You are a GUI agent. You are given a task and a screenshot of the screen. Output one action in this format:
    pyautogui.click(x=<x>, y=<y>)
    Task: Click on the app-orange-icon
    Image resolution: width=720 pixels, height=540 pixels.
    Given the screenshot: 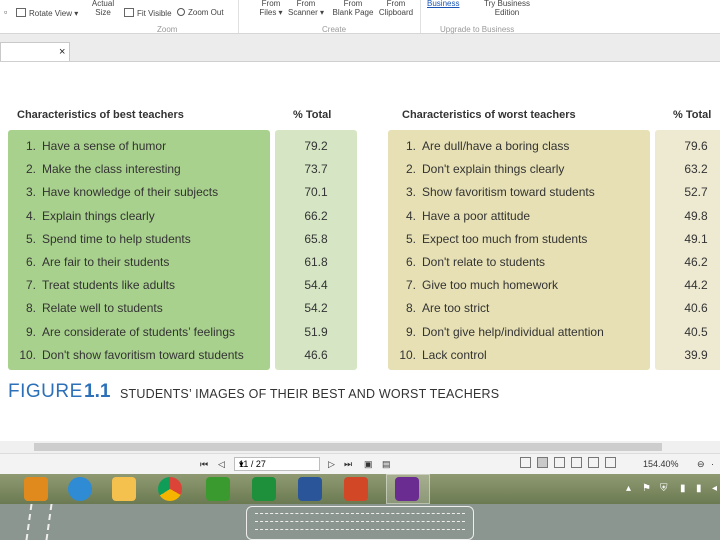 What is the action you would take?
    pyautogui.click(x=36, y=489)
    